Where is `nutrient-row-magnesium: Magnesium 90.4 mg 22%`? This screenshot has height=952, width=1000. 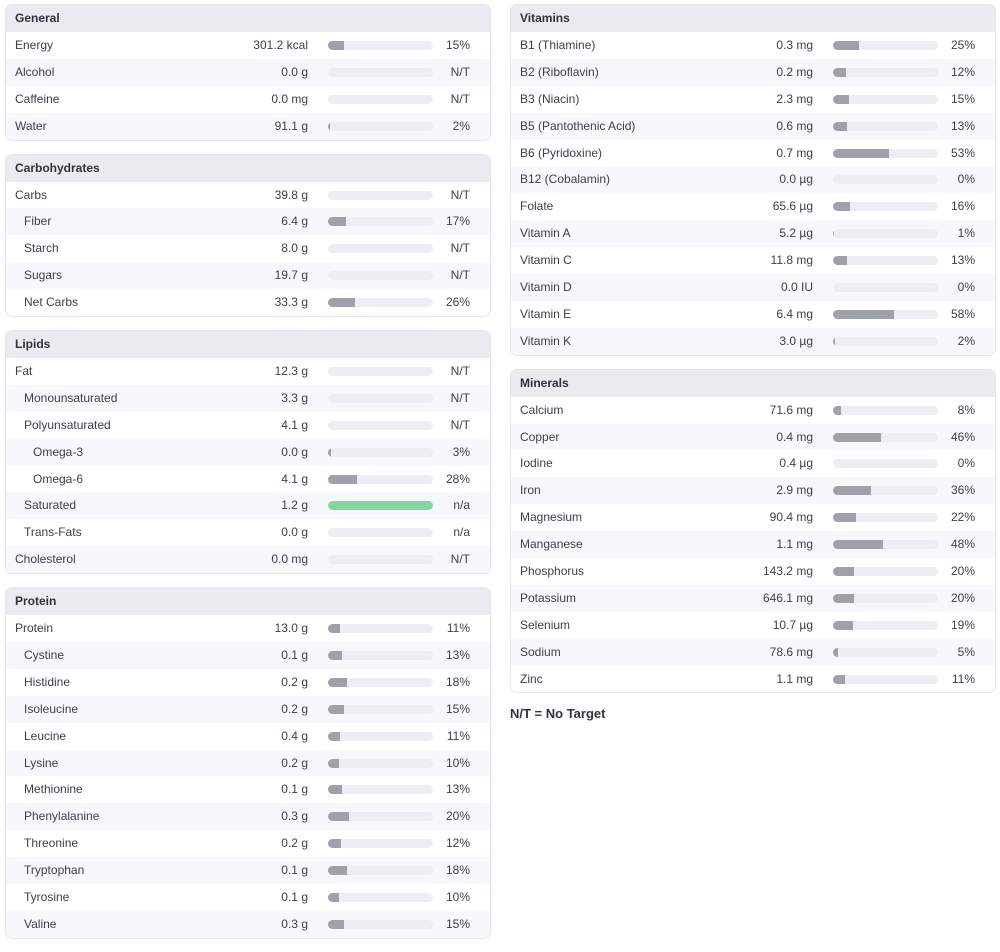 nutrient-row-magnesium: Magnesium 90.4 mg 22% is located at coordinates (753, 517).